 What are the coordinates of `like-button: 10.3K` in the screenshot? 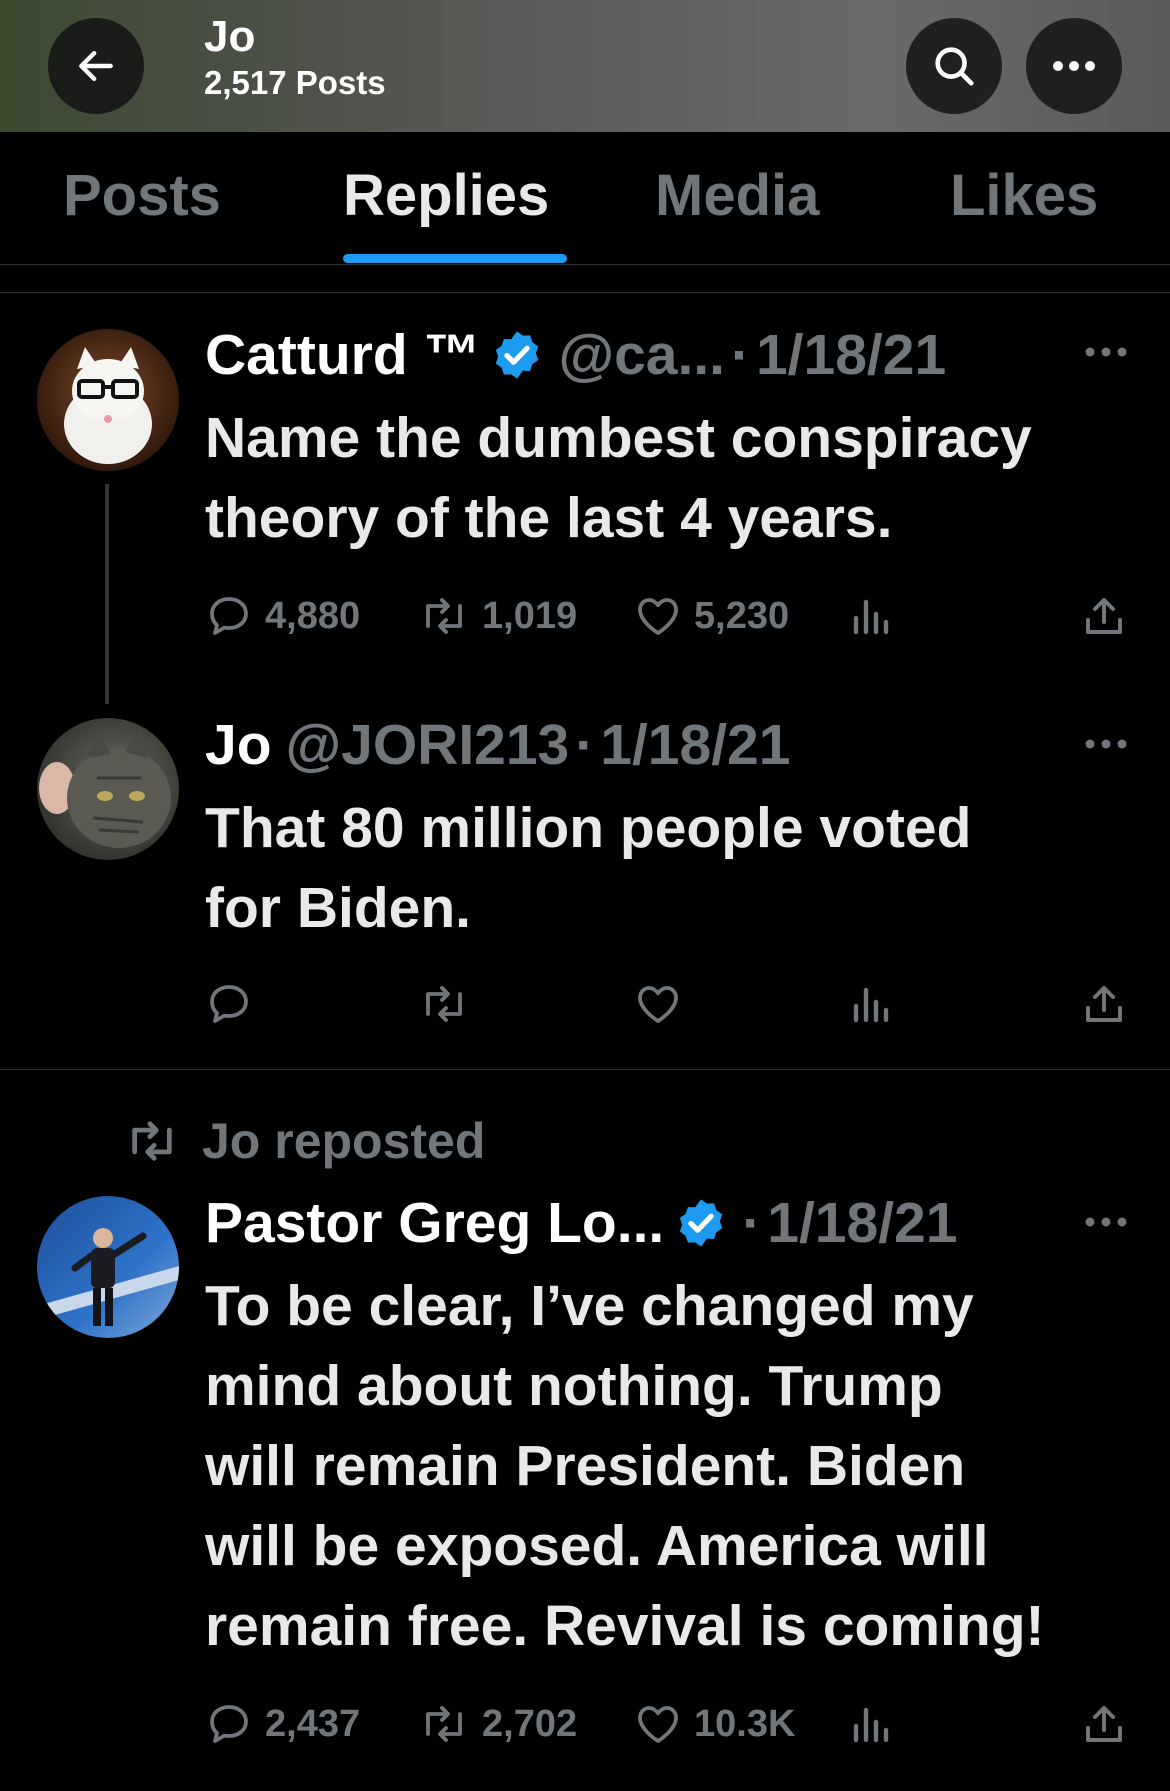 It's located at (714, 1724).